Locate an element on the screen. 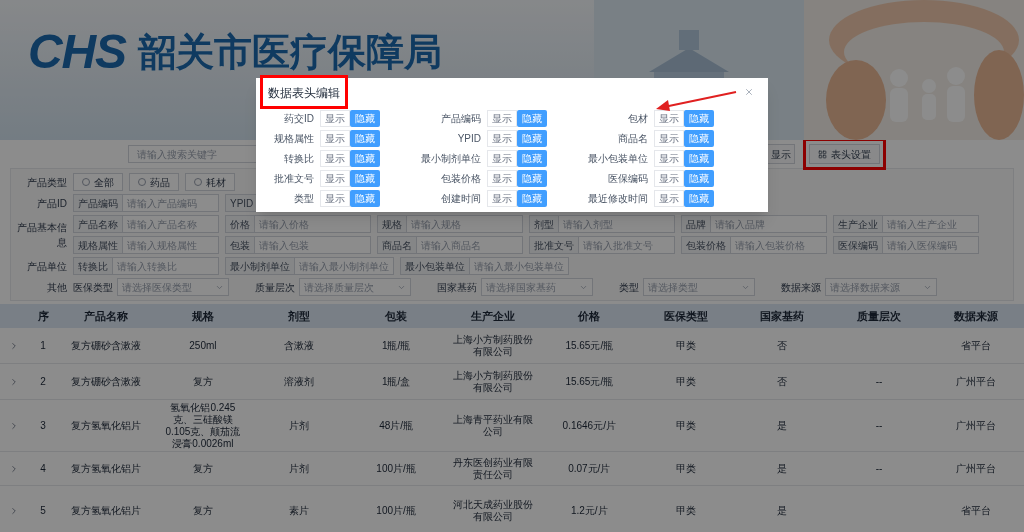 The image size is (1024, 532). table-cell-text: 2 is located at coordinates (43, 381).